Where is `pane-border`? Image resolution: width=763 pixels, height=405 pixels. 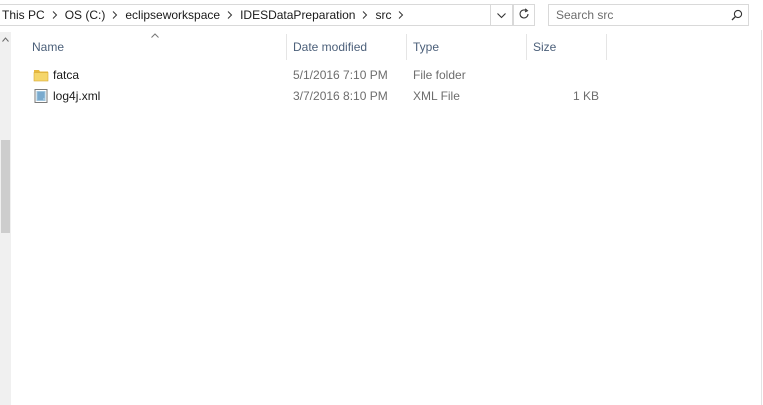 pane-border is located at coordinates (761, 217).